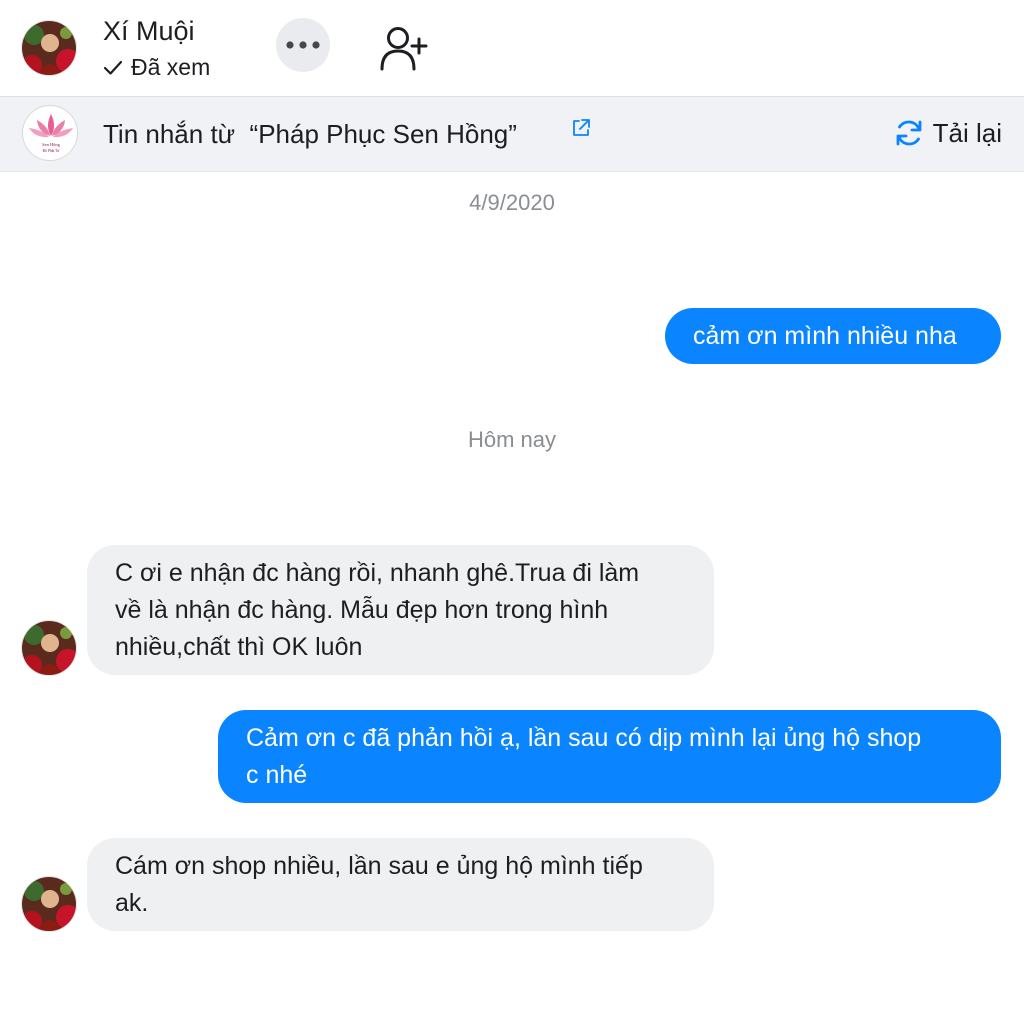 This screenshot has height=1024, width=1024. Describe the element at coordinates (239, 647) in the screenshot. I see `message-text-line: nhiều,chất thì OK luôn` at that location.